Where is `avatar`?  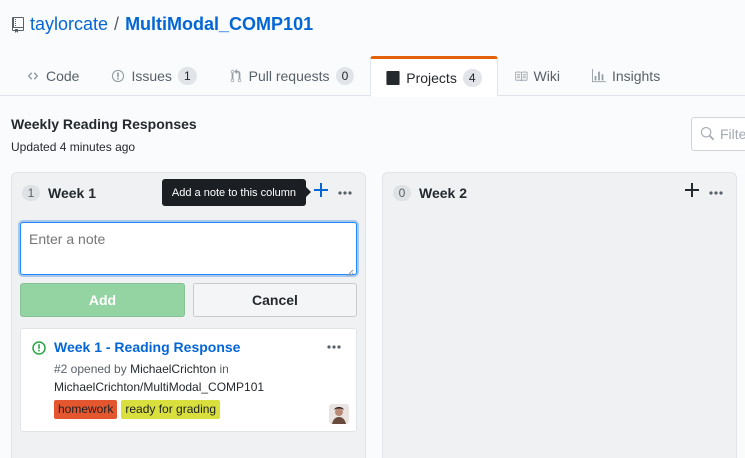
avatar is located at coordinates (339, 414).